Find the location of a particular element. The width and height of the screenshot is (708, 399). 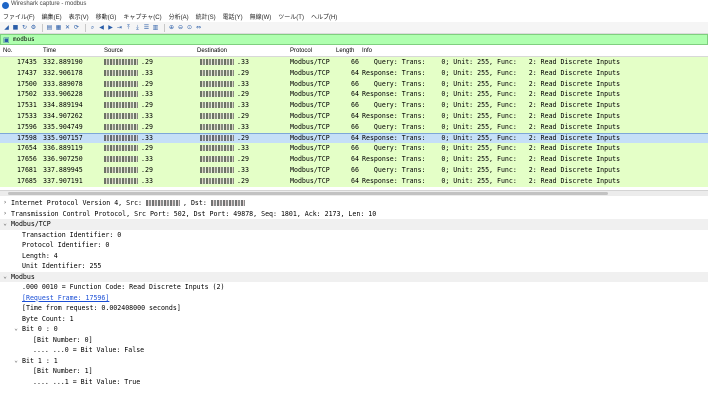

back-icon: ◀ is located at coordinates (101, 27).